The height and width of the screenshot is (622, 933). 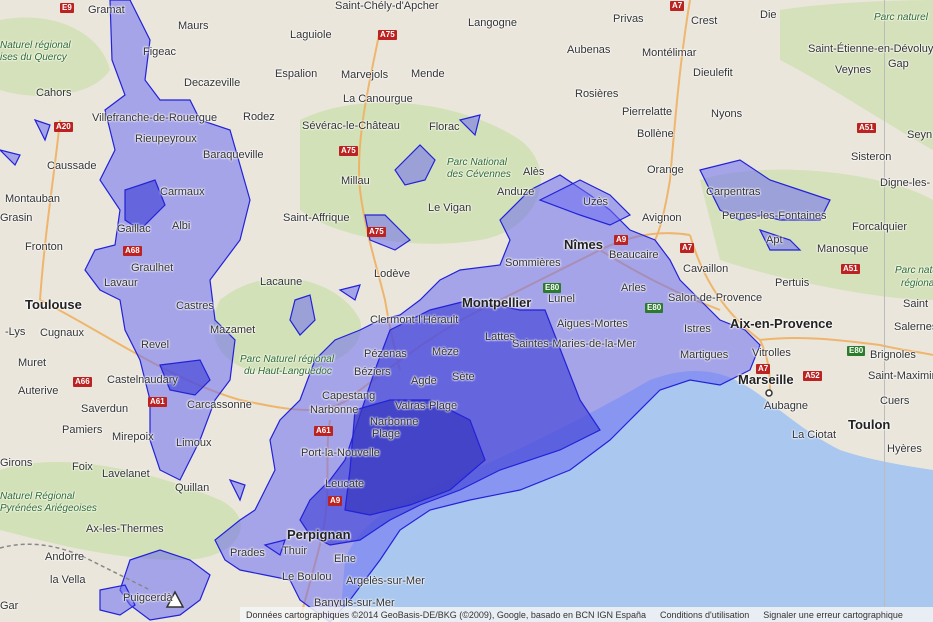 What do you see at coordinates (316, 218) in the screenshot?
I see `place-label: Saint-Affrique` at bounding box center [316, 218].